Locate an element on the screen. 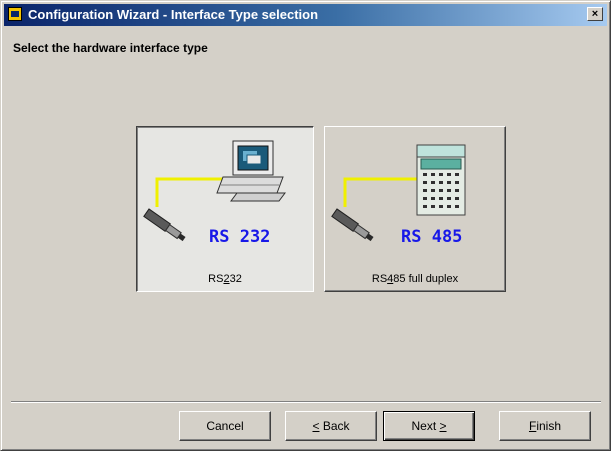 The image size is (611, 451). button-separator is located at coordinates (306, 402).